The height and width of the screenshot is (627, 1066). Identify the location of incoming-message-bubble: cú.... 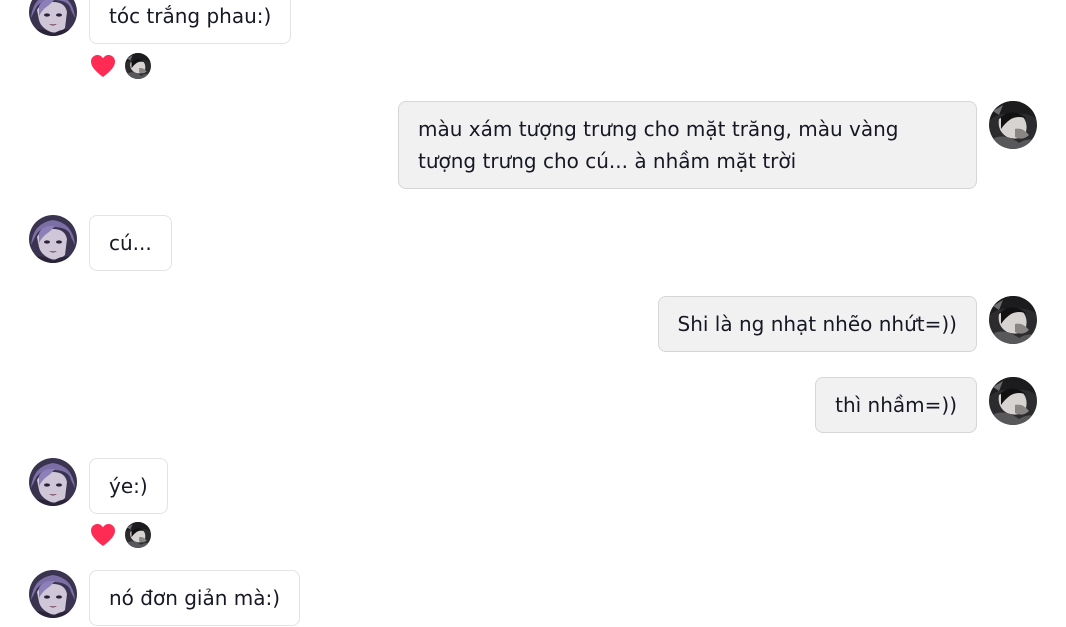
(130, 243).